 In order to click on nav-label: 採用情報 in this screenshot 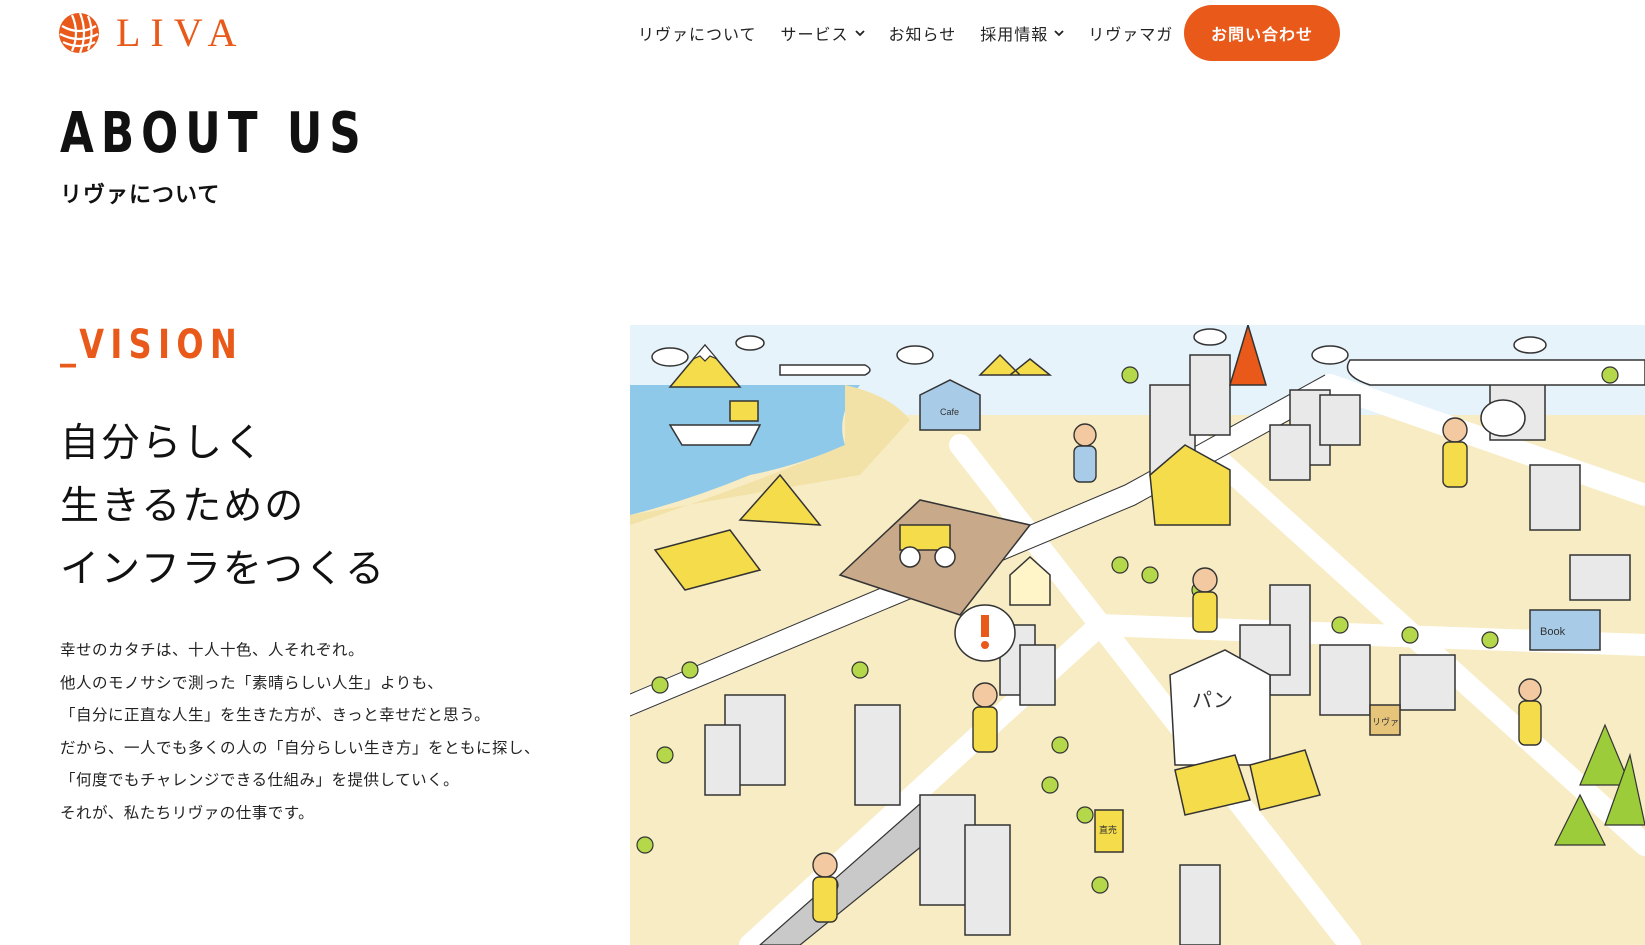, I will do `click(1014, 34)`.